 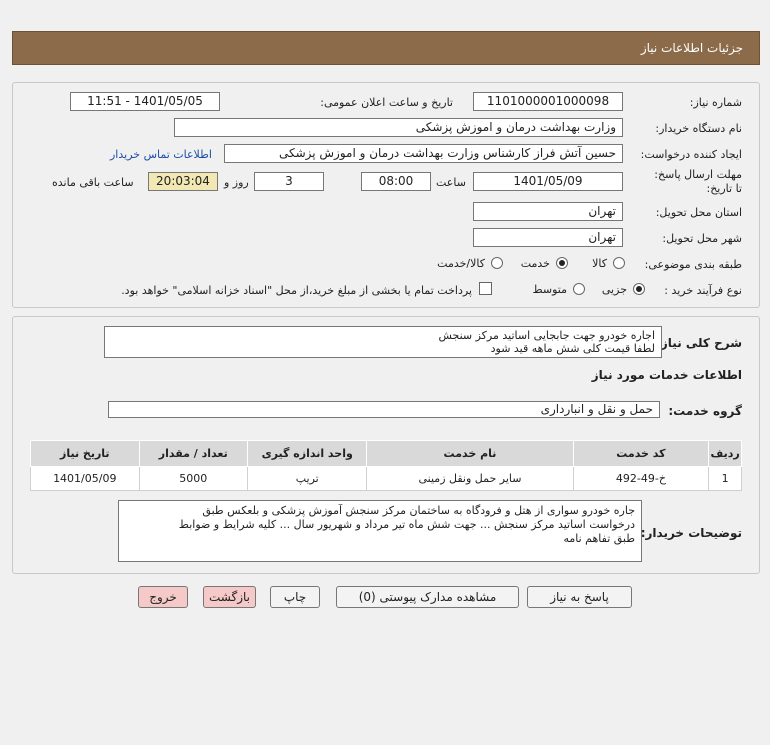 I want to click on back-button: بازگشت, so click(x=229, y=597).